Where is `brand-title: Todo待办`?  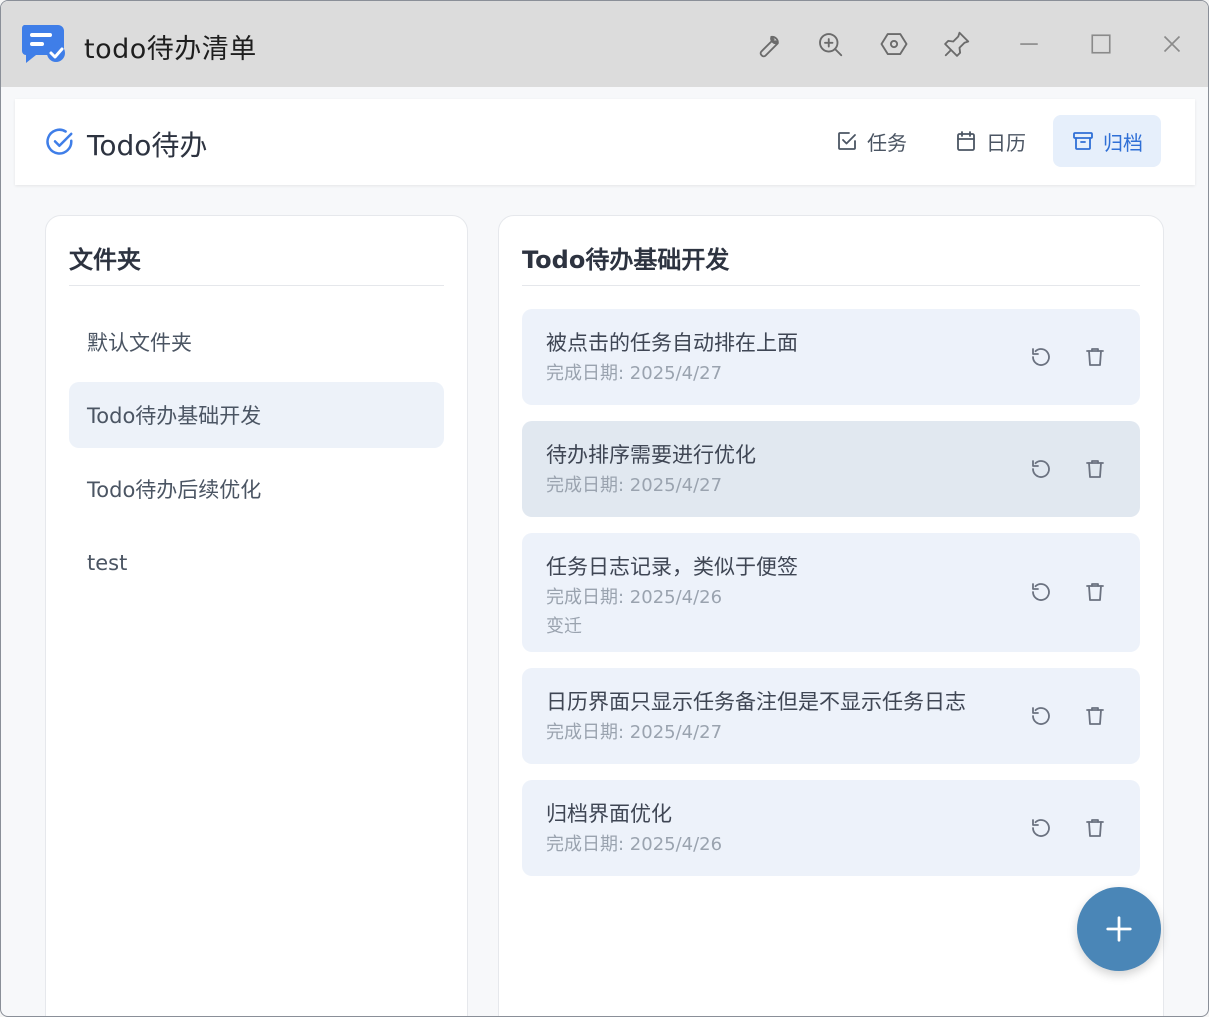 brand-title: Todo待办 is located at coordinates (147, 145).